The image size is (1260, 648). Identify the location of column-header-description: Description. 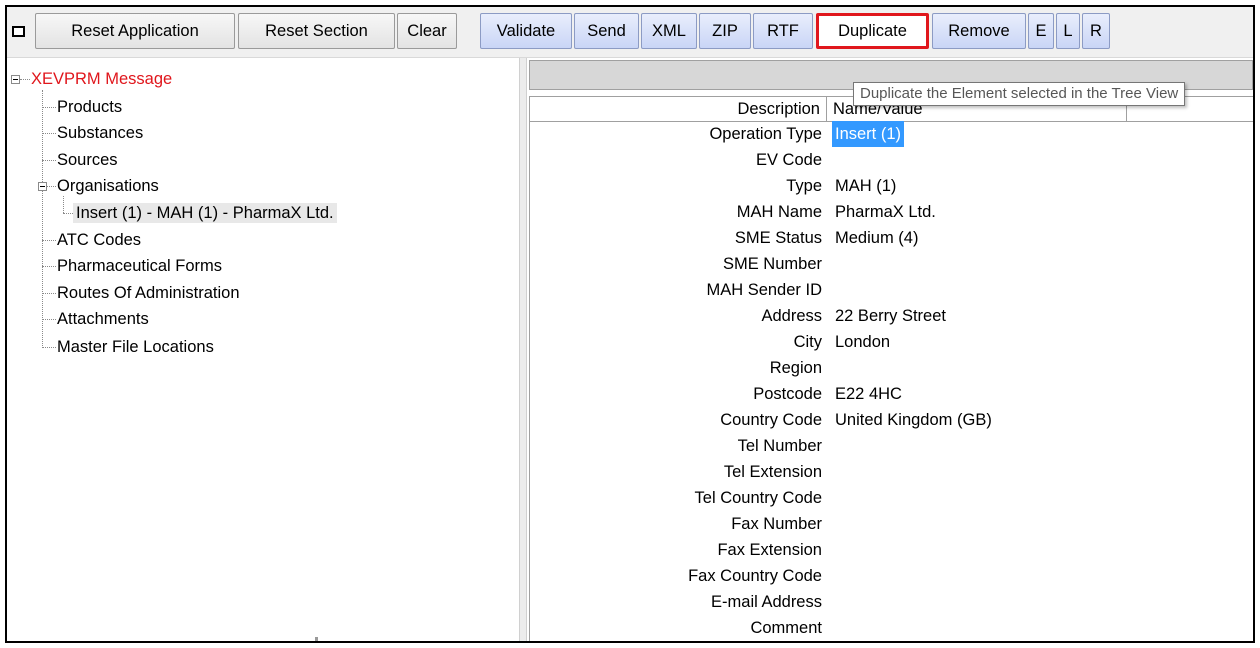
(678, 109).